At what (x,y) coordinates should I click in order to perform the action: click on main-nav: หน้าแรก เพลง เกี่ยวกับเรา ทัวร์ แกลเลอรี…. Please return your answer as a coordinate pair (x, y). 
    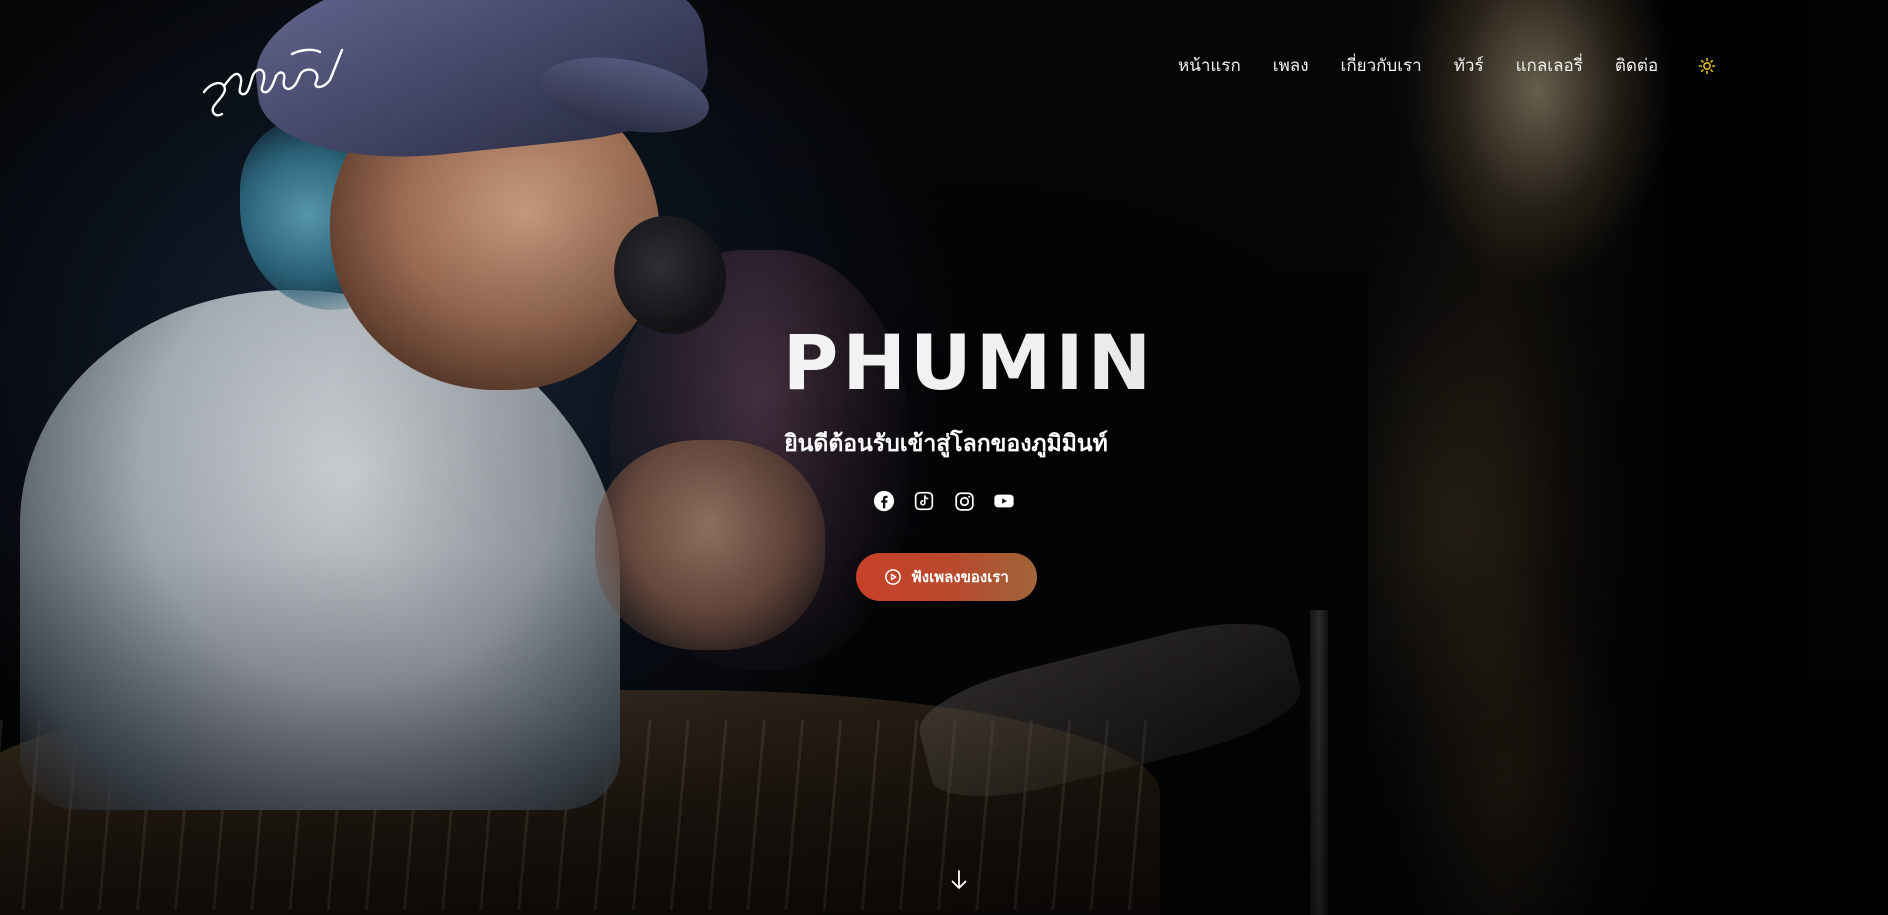
    Looking at the image, I should click on (1449, 65).